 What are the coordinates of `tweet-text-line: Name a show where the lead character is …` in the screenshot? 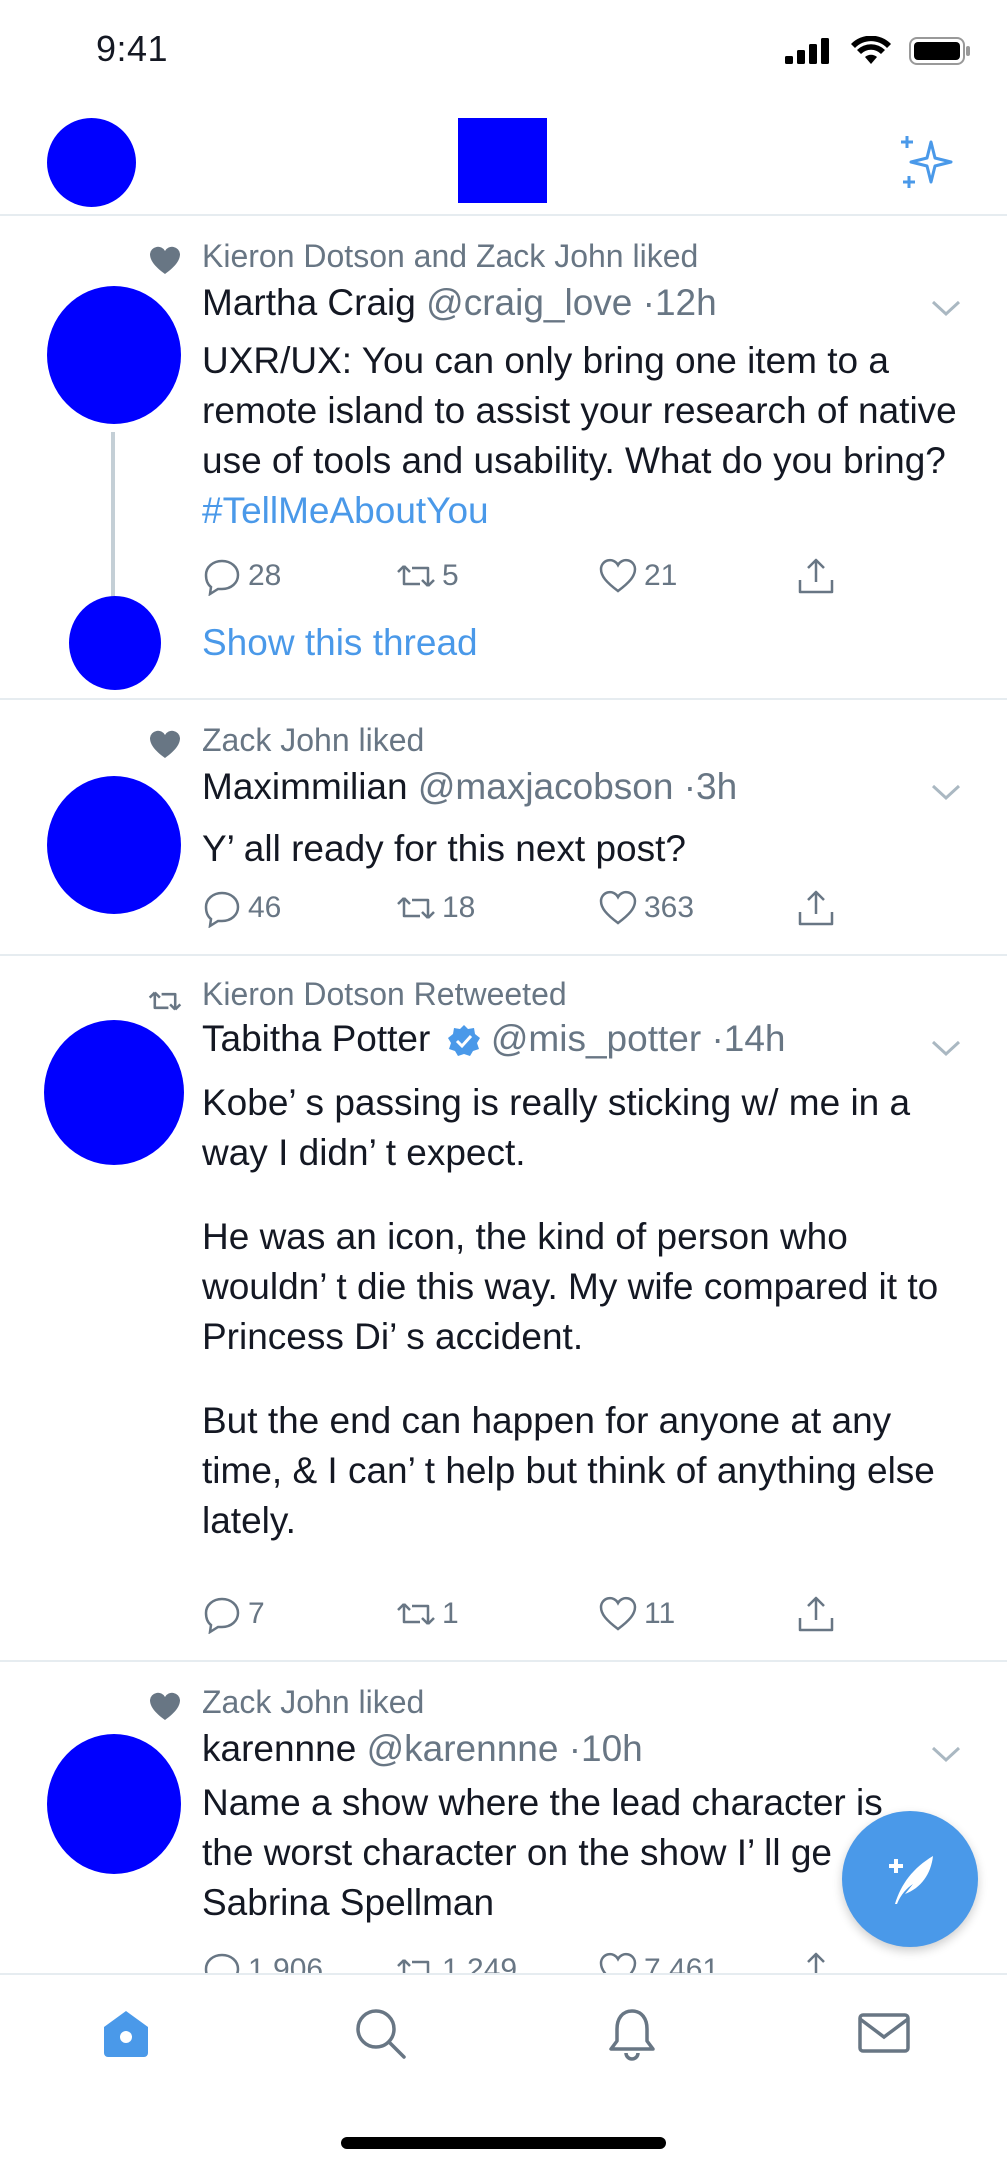 It's located at (542, 1852).